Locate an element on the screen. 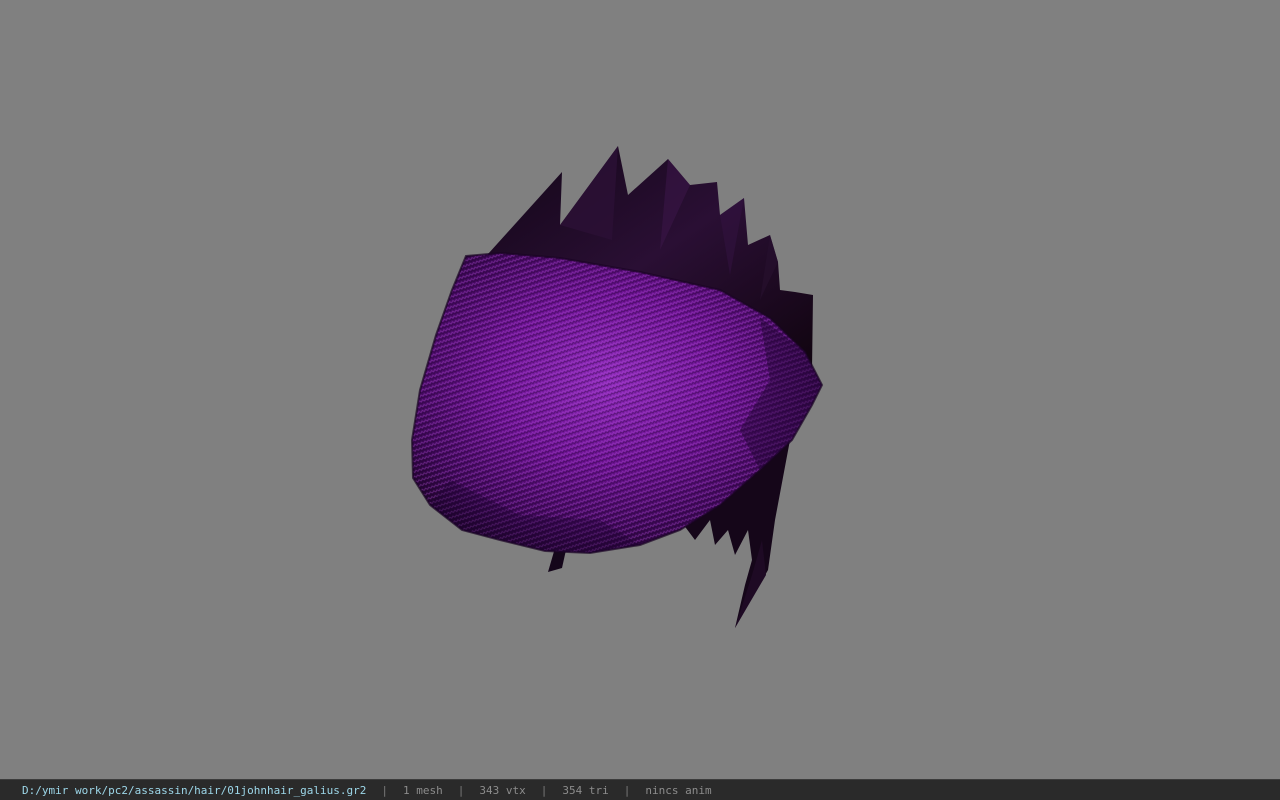 The height and width of the screenshot is (800, 1280). mesh-count: 1 mesh is located at coordinates (423, 790).